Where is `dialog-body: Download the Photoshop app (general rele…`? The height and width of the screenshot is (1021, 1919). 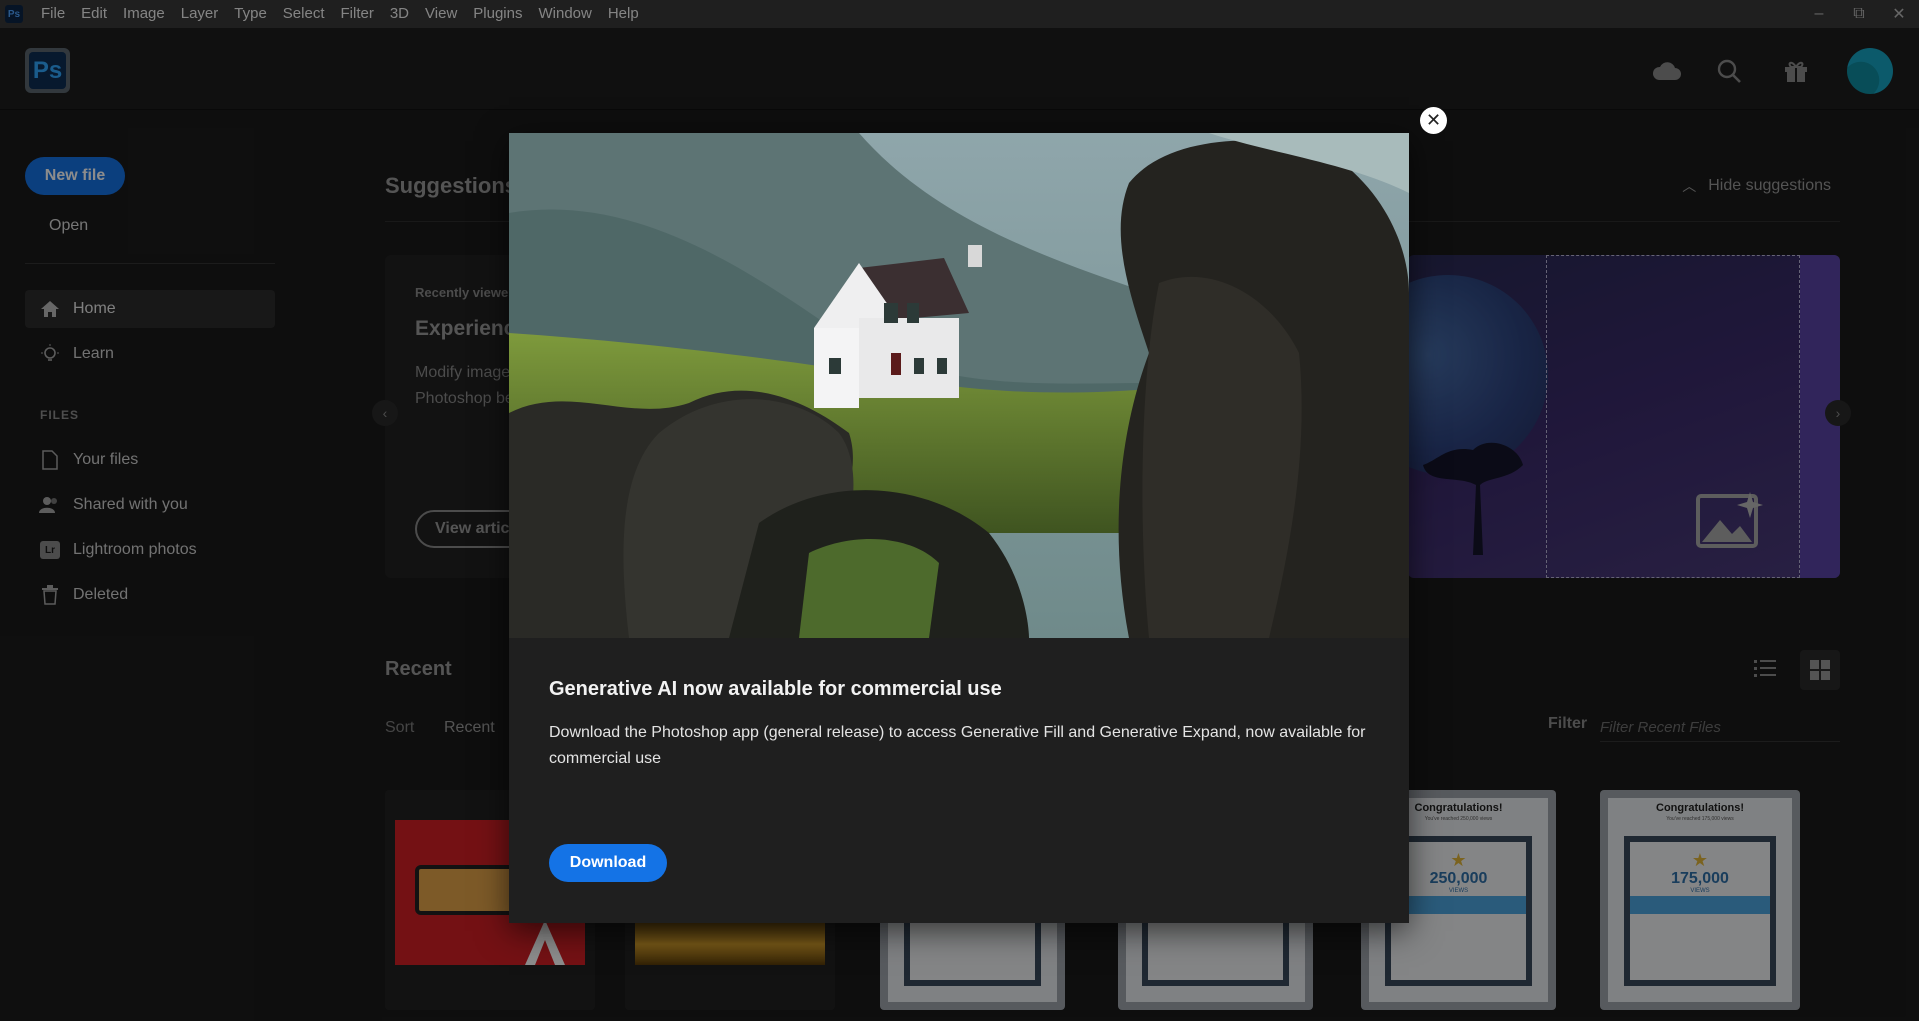 dialog-body: Download the Photoshop app (general rele… is located at coordinates (957, 745).